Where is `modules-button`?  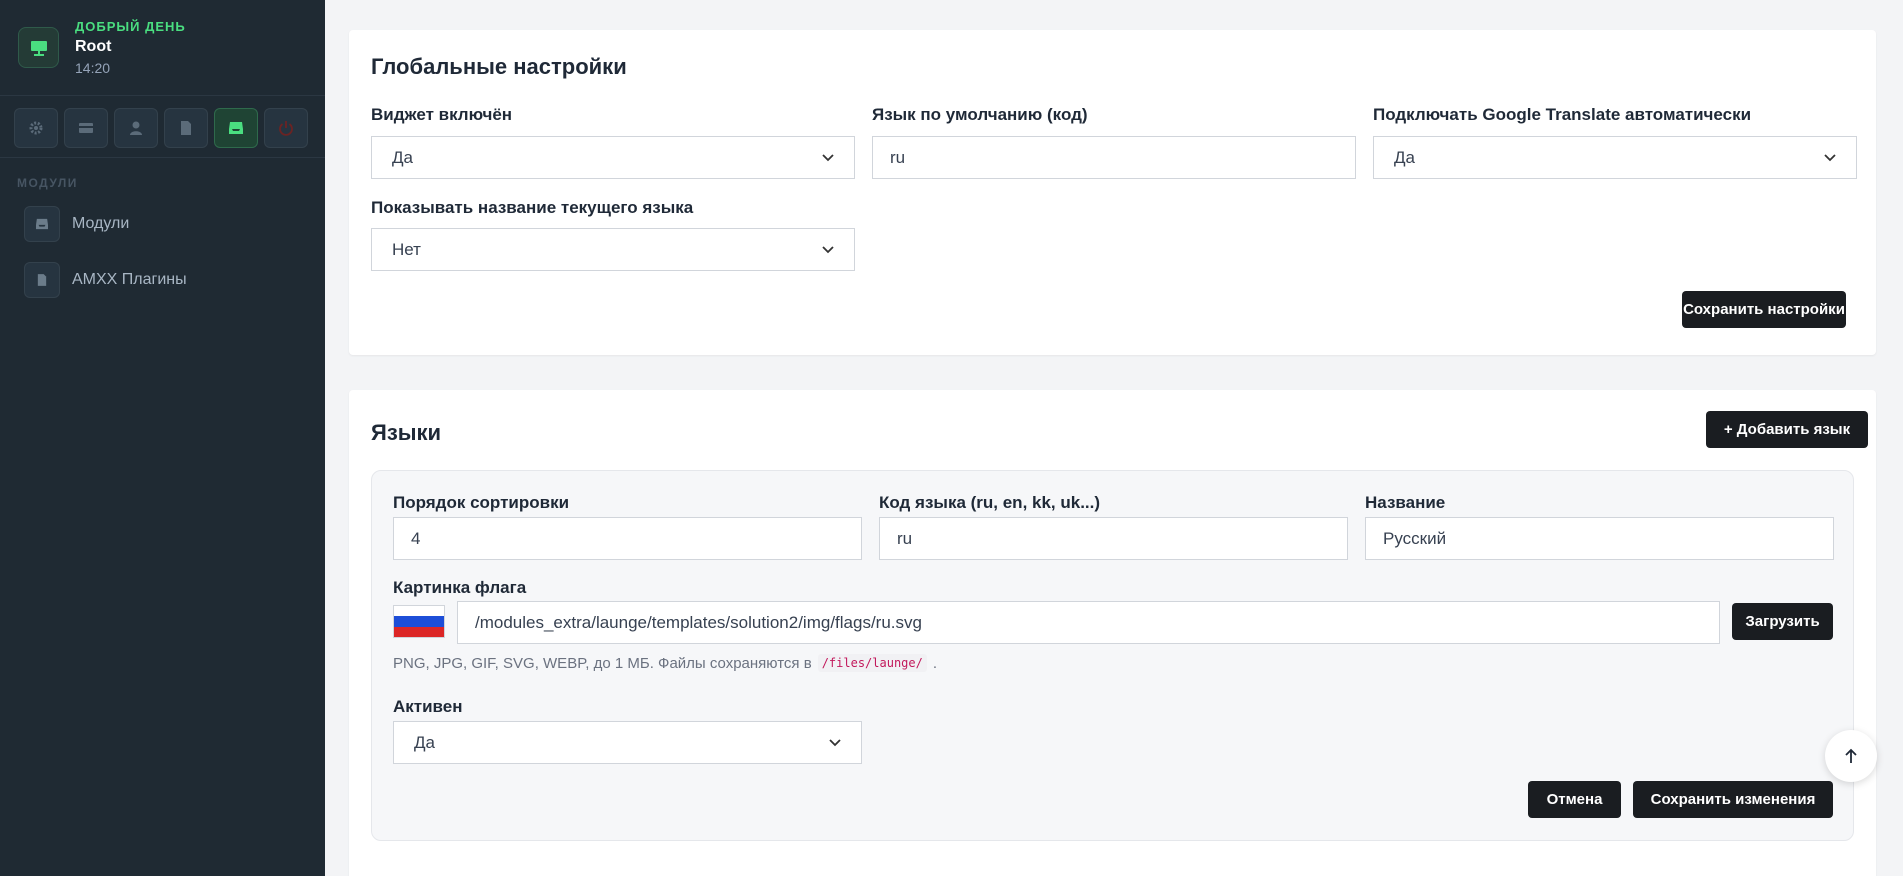 modules-button is located at coordinates (236, 128).